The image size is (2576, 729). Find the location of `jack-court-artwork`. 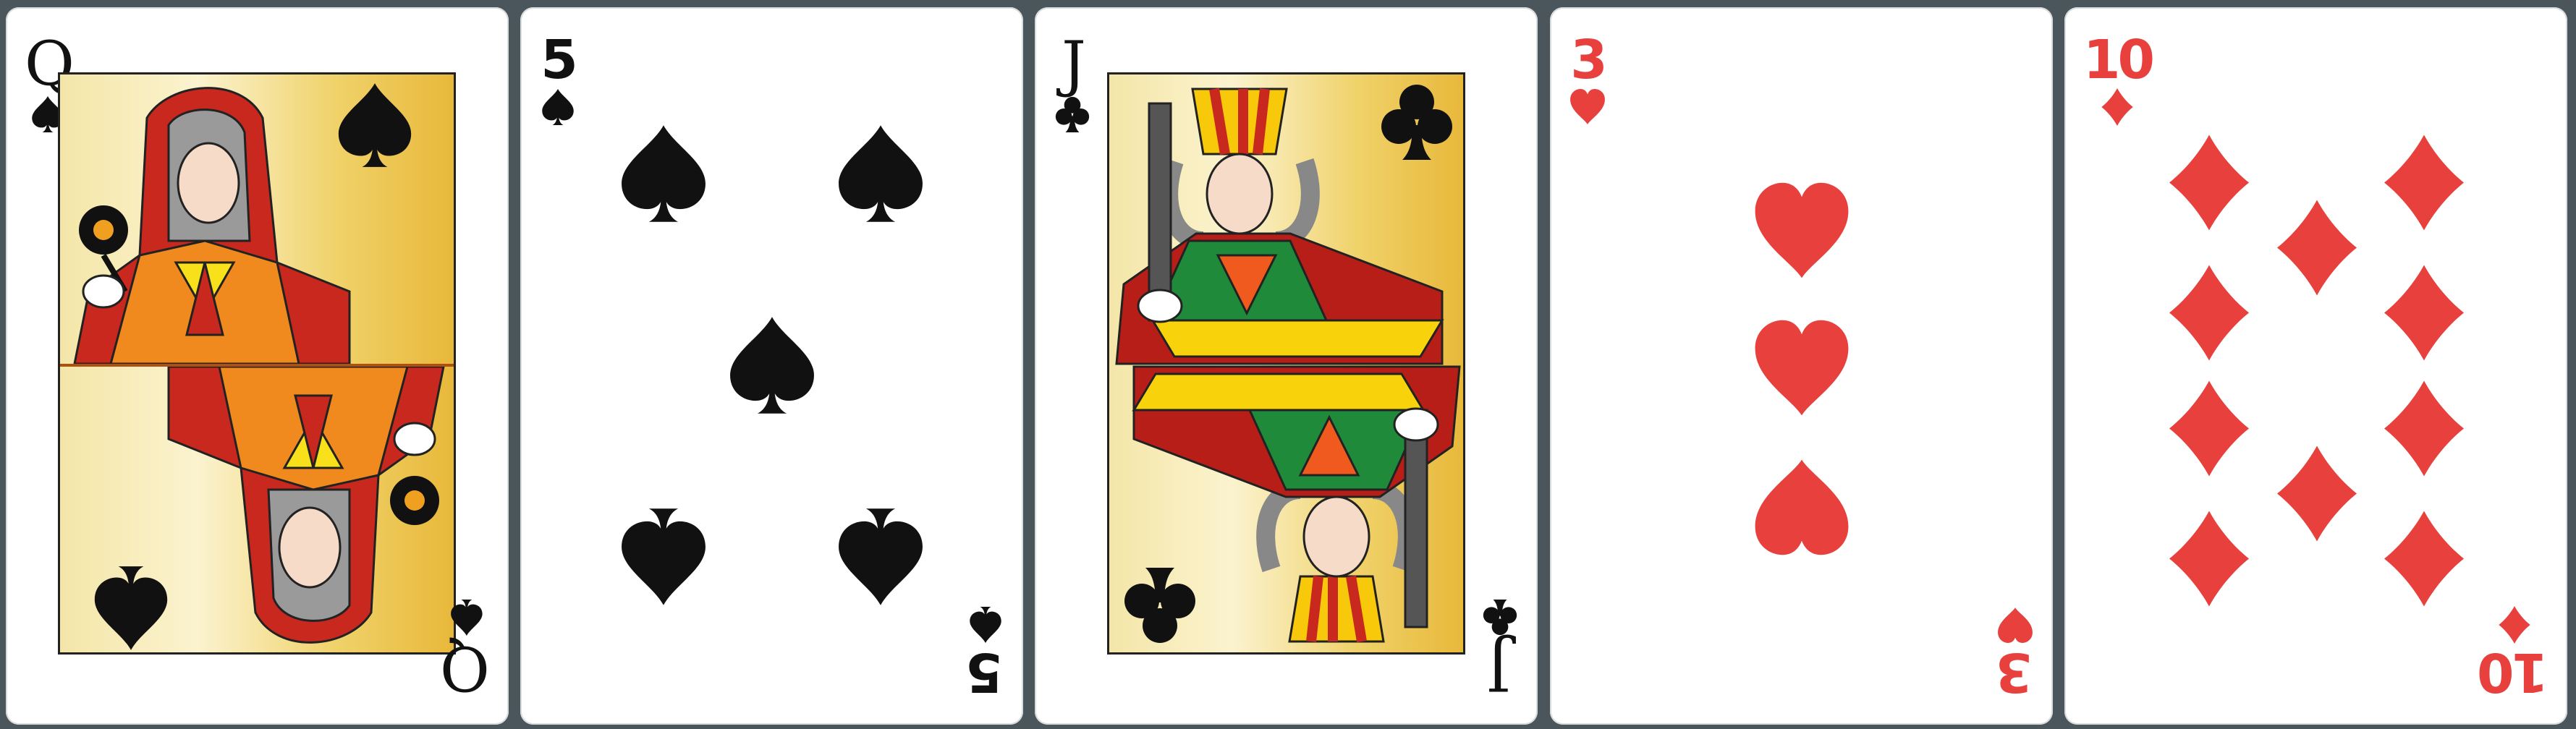

jack-court-artwork is located at coordinates (1286, 363).